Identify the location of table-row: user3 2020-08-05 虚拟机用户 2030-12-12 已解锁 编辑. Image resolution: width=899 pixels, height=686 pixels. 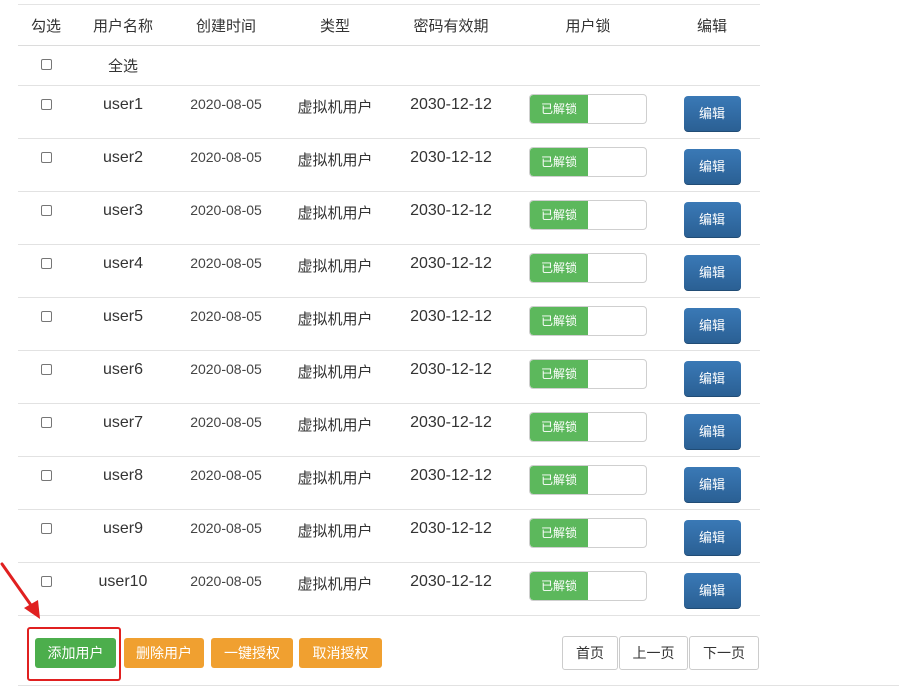
(389, 218).